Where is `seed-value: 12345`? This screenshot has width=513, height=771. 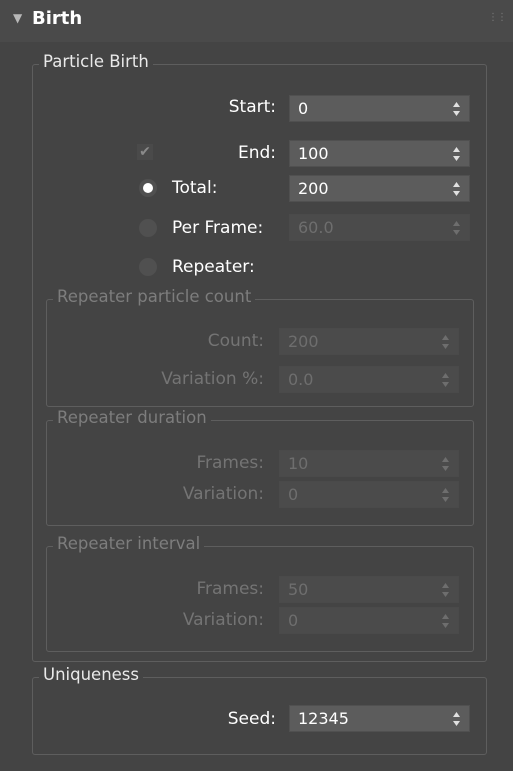
seed-value: 12345 is located at coordinates (323, 718).